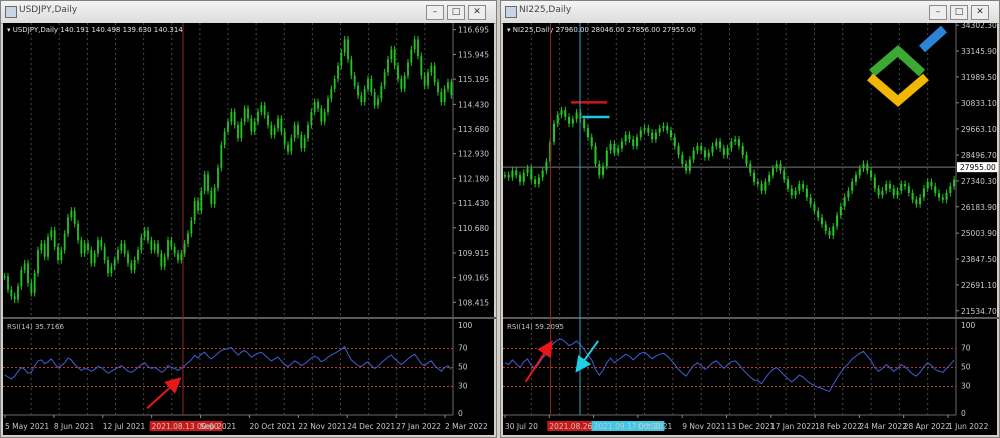  I want to click on date-axis-label: 24 Dec 2021, so click(371, 426).